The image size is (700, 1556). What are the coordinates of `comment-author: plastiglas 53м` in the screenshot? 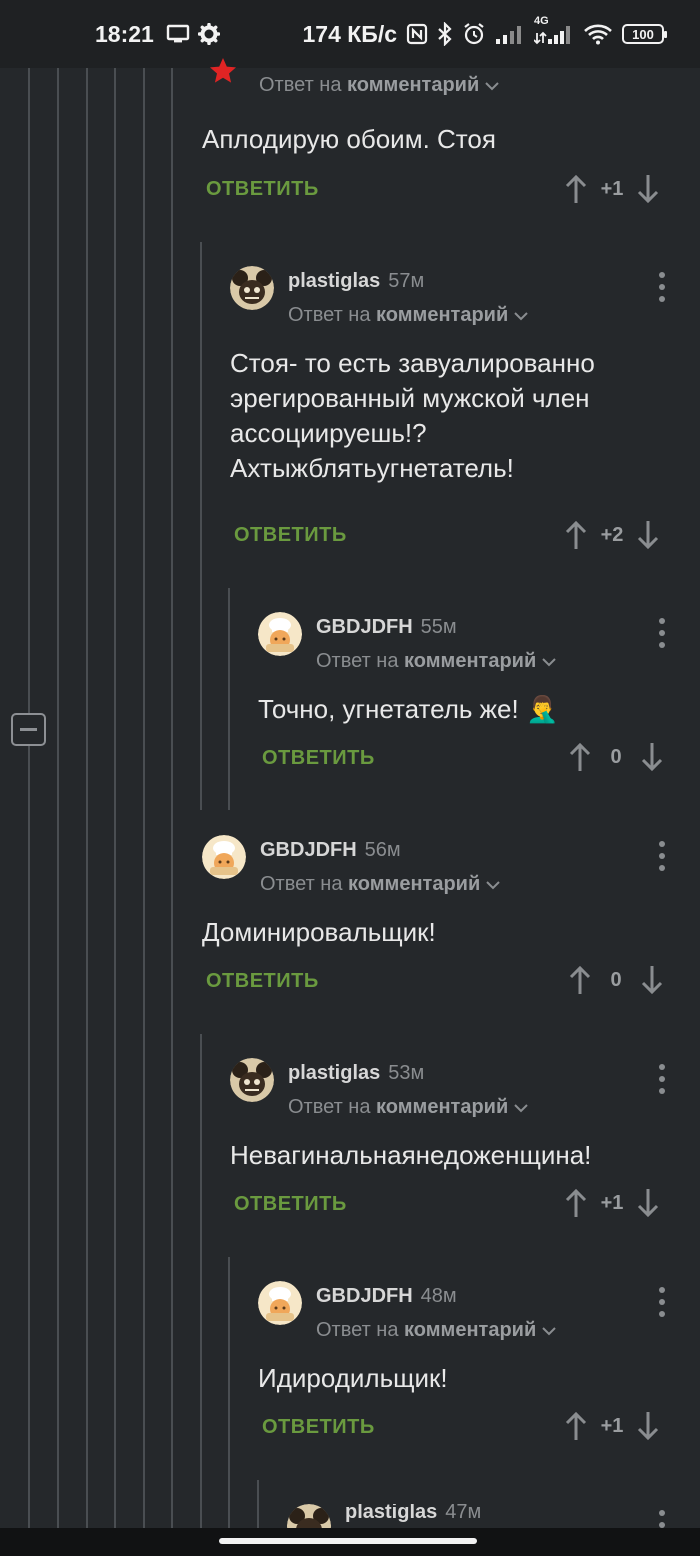 It's located at (356, 1073).